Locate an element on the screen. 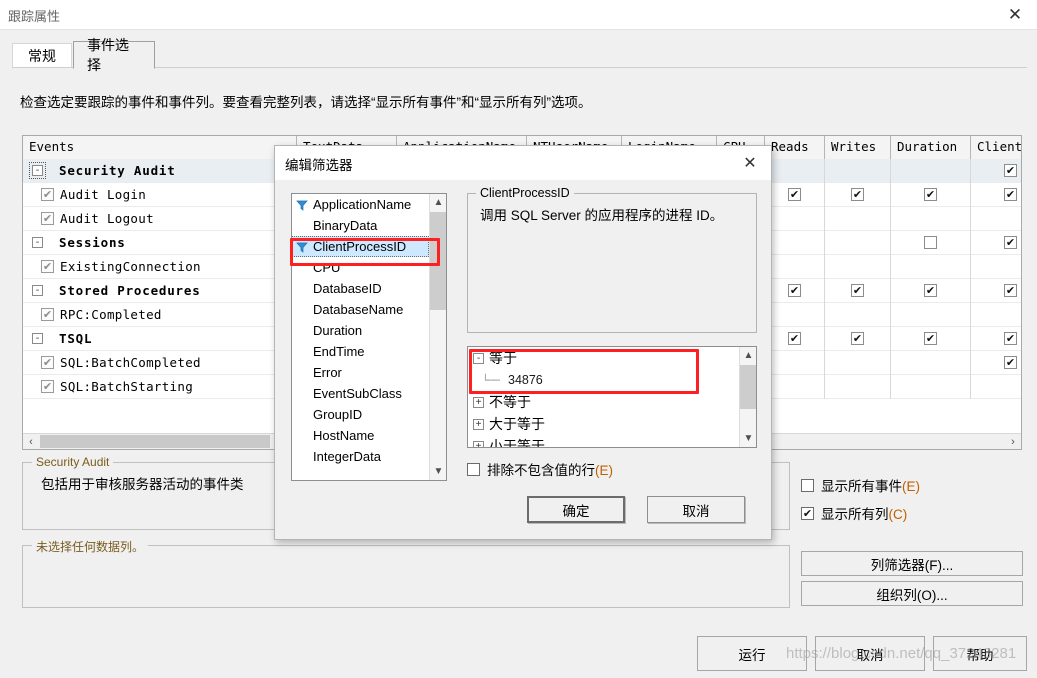 The width and height of the screenshot is (1037, 678). filter-condition-scrollbar: ▲ ▼ is located at coordinates (747, 397).